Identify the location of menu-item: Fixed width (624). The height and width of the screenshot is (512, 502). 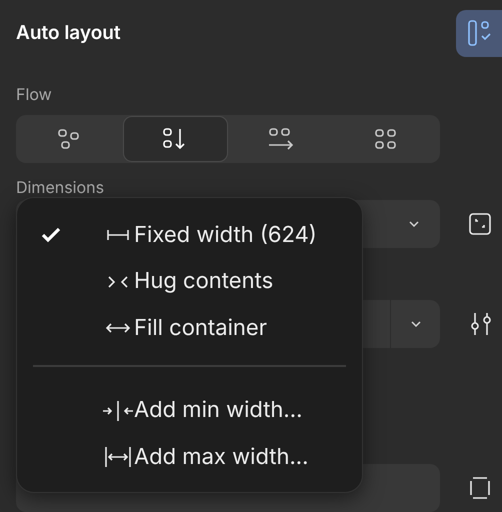
(189, 235).